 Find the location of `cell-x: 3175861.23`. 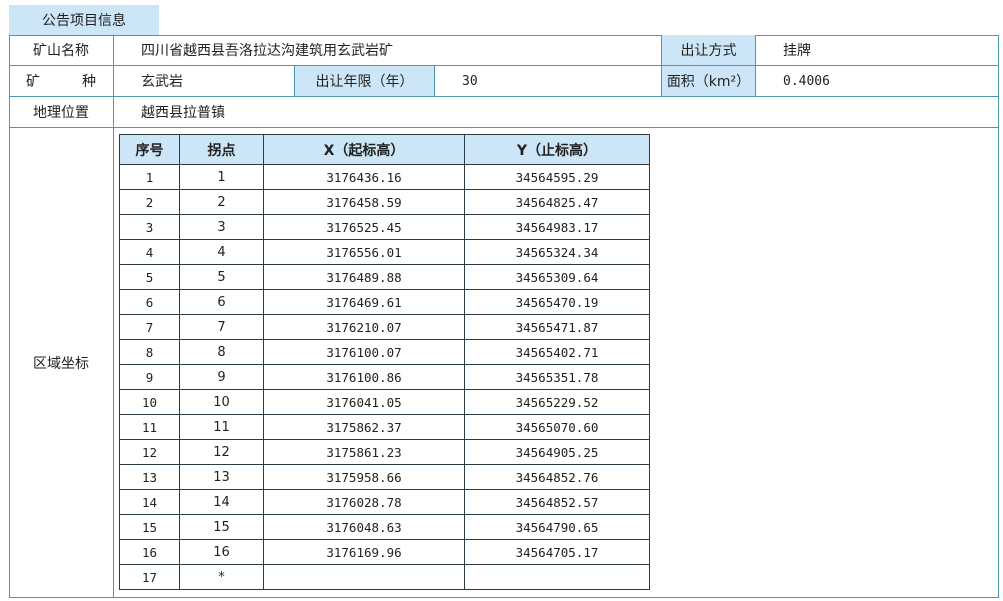

cell-x: 3175861.23 is located at coordinates (364, 452).